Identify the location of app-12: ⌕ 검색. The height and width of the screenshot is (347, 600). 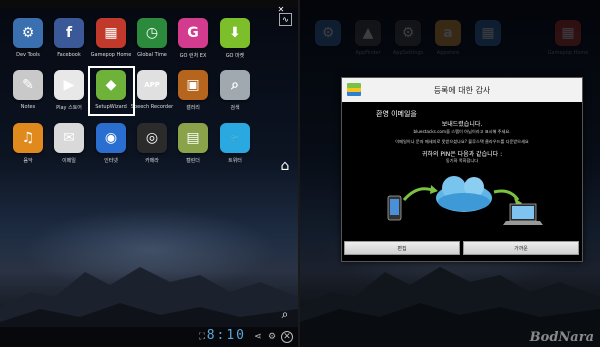
(235, 90).